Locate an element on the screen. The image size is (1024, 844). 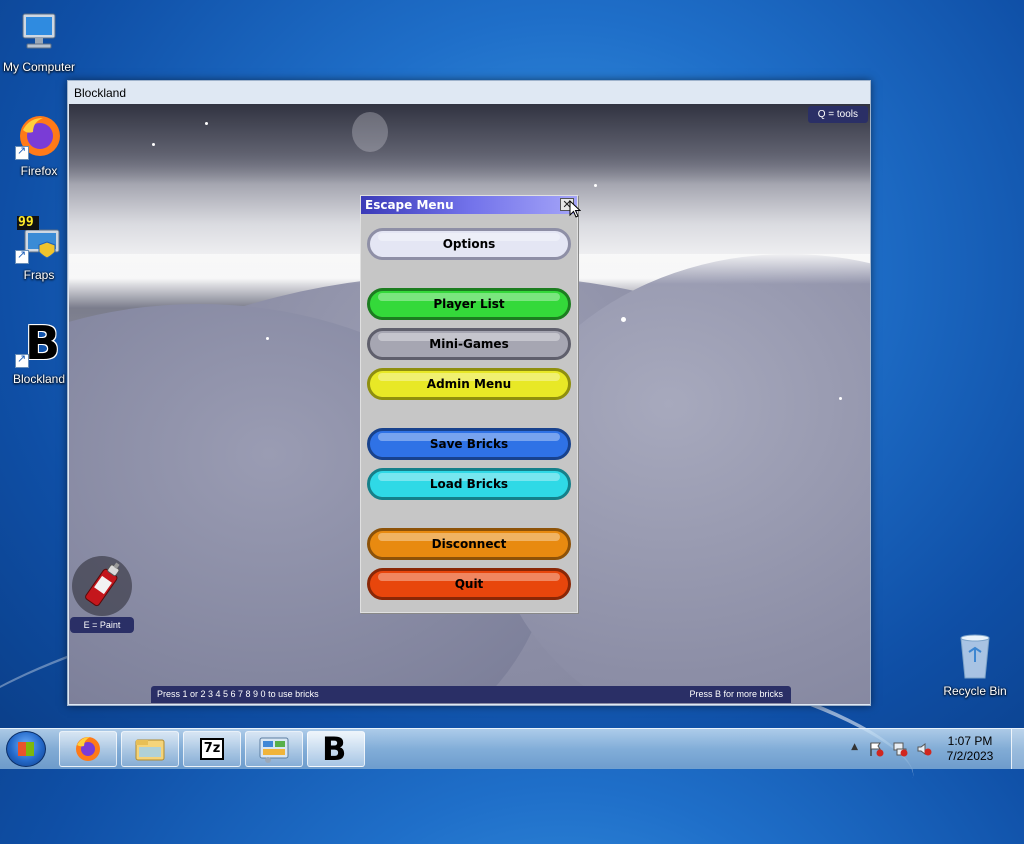
volume-muted-icon is located at coordinates (924, 749).